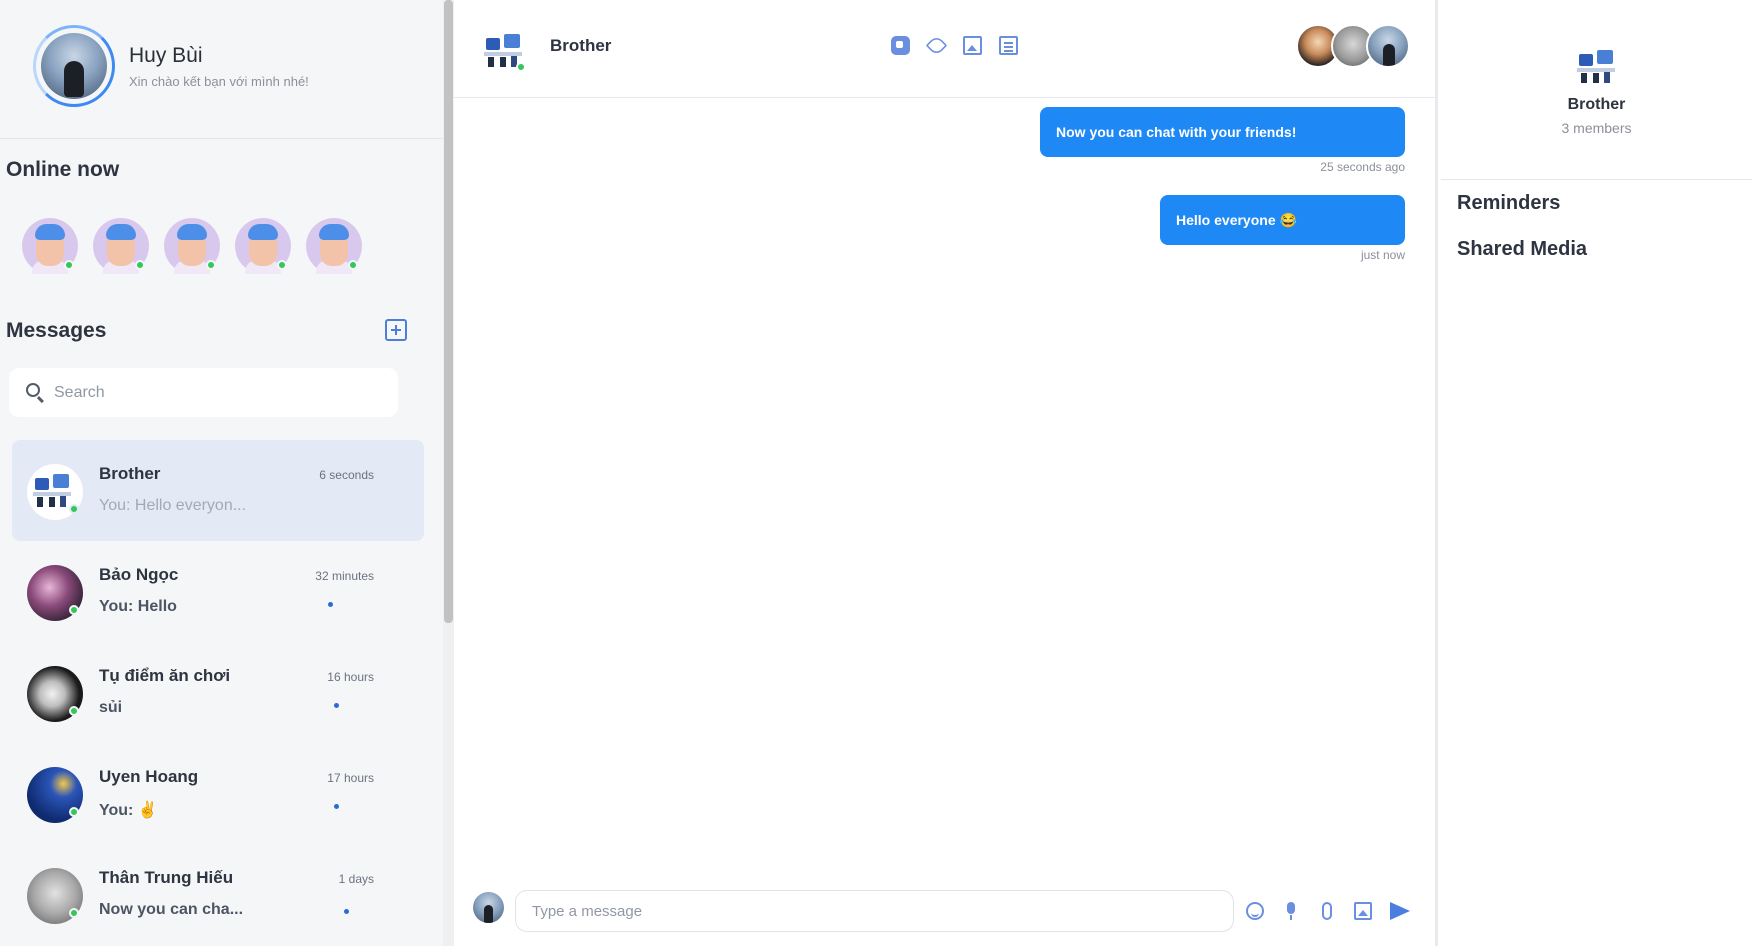 This screenshot has height=946, width=1752. What do you see at coordinates (218, 591) in the screenshot?
I see `conversation-item: Bảo Ngọc 32 minutes You: Hello` at bounding box center [218, 591].